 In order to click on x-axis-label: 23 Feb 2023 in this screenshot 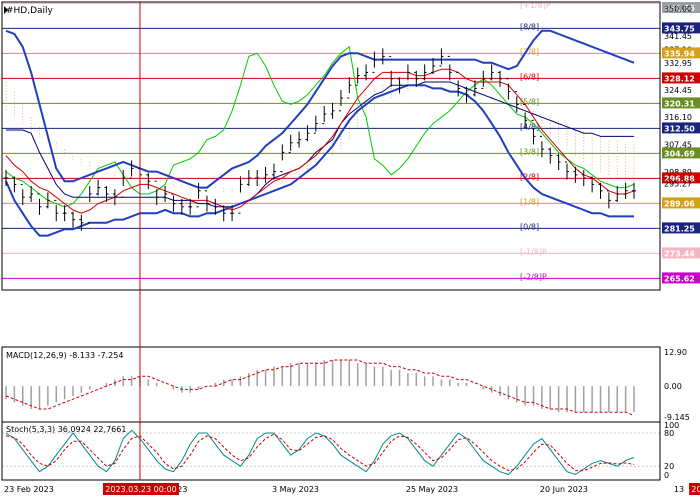, I will do `click(29, 489)`.